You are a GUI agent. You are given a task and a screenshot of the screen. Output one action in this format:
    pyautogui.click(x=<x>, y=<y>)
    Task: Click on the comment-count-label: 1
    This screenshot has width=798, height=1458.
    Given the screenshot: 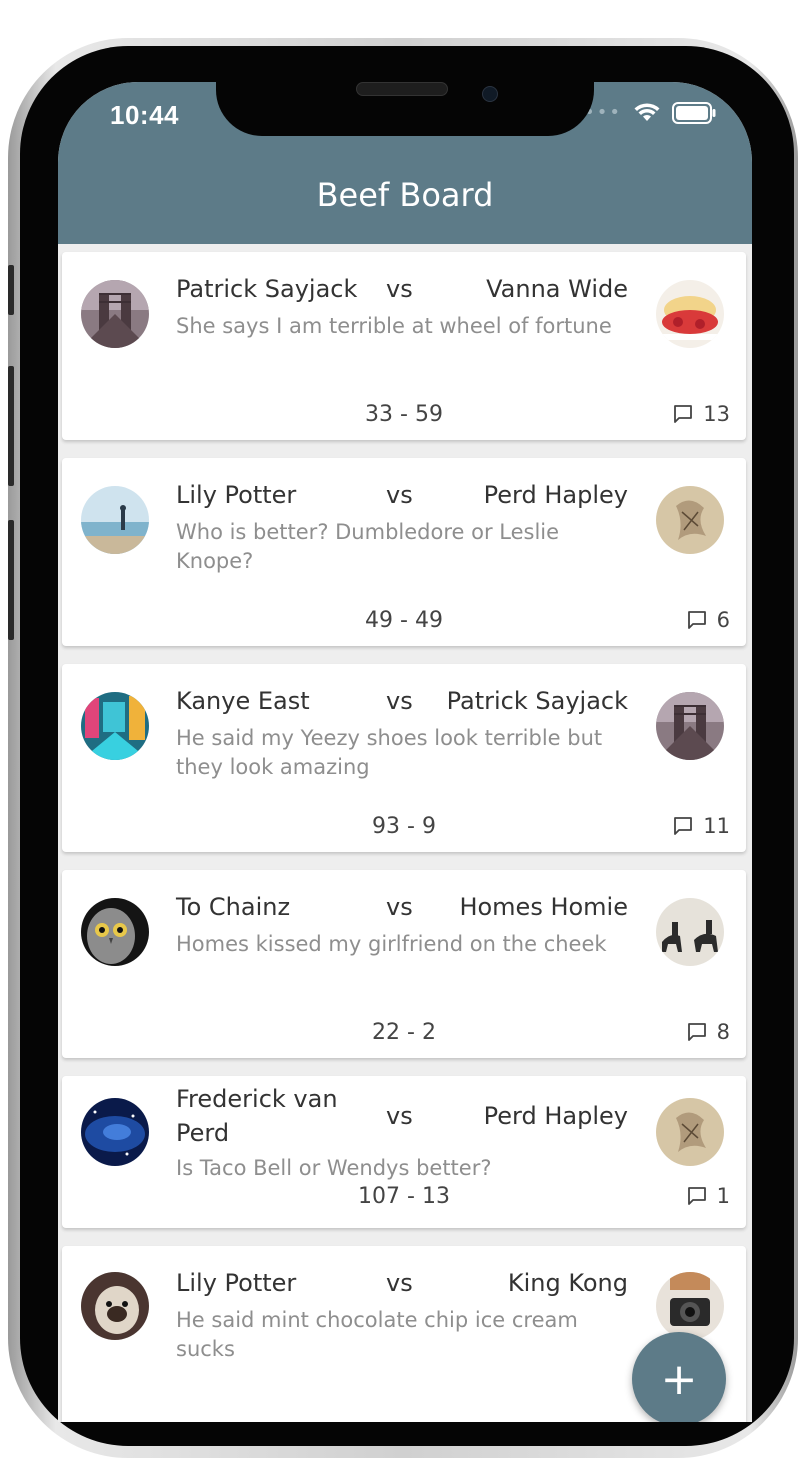 What is the action you would take?
    pyautogui.click(x=723, y=1196)
    